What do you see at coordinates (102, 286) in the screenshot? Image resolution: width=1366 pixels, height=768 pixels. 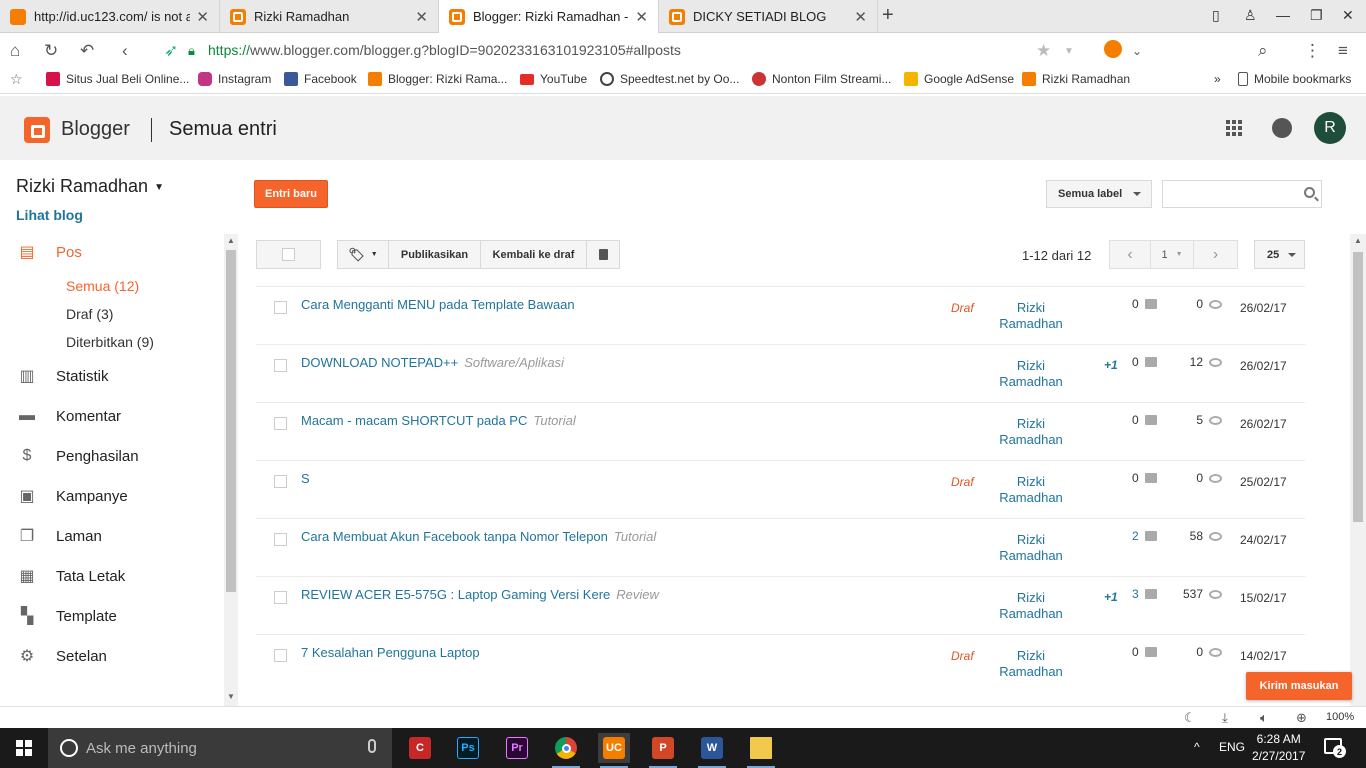 I see `sidebar-subitem-all: Semua (12)` at bounding box center [102, 286].